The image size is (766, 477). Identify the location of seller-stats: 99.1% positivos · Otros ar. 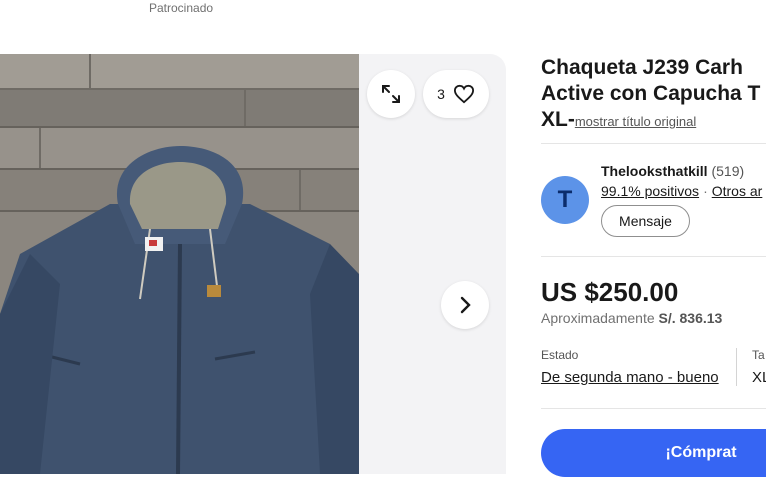
(681, 191).